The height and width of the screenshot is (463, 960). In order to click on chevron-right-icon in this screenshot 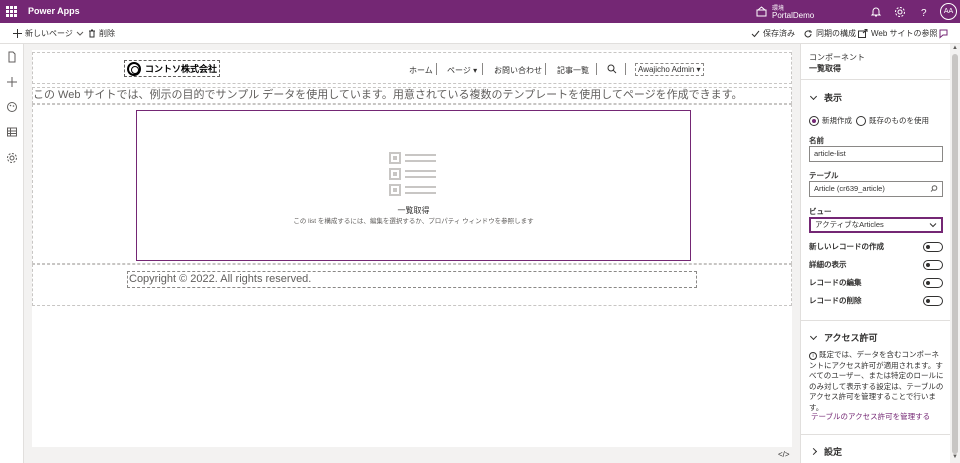, I will do `click(813, 451)`.